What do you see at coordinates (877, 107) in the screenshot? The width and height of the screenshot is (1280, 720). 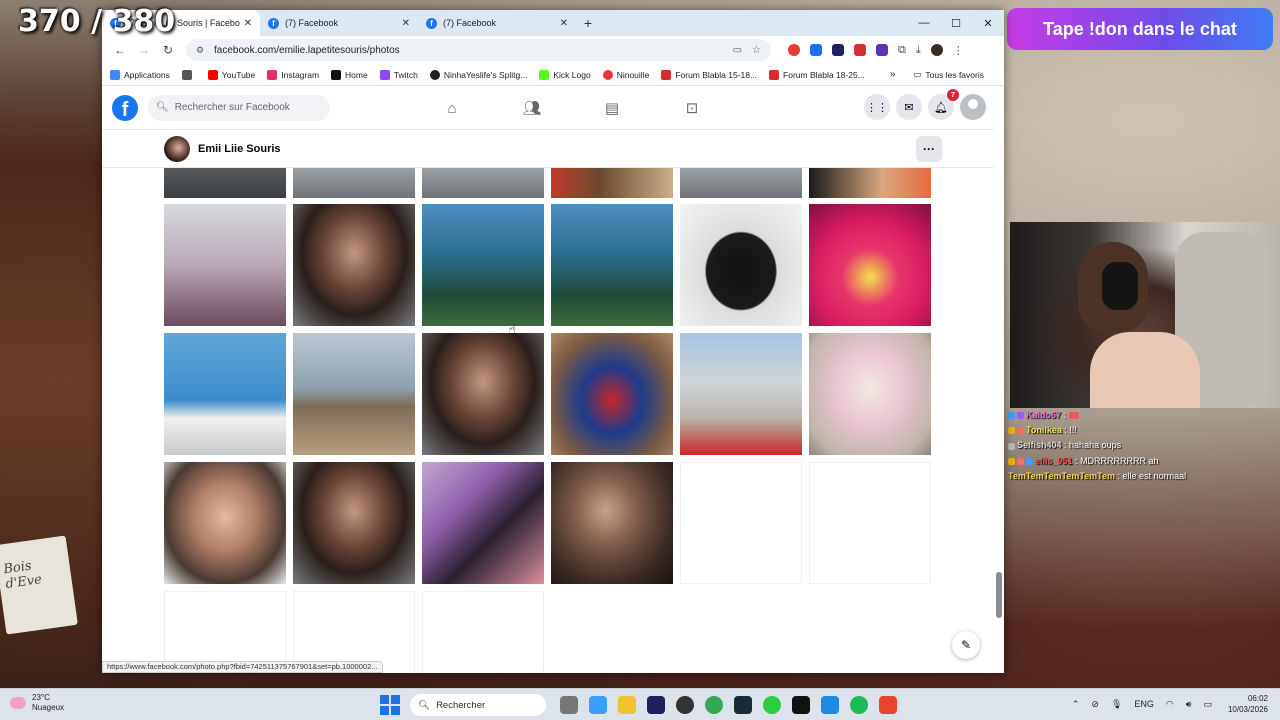 I see `menu-grid-icon: ⋮⋮` at bounding box center [877, 107].